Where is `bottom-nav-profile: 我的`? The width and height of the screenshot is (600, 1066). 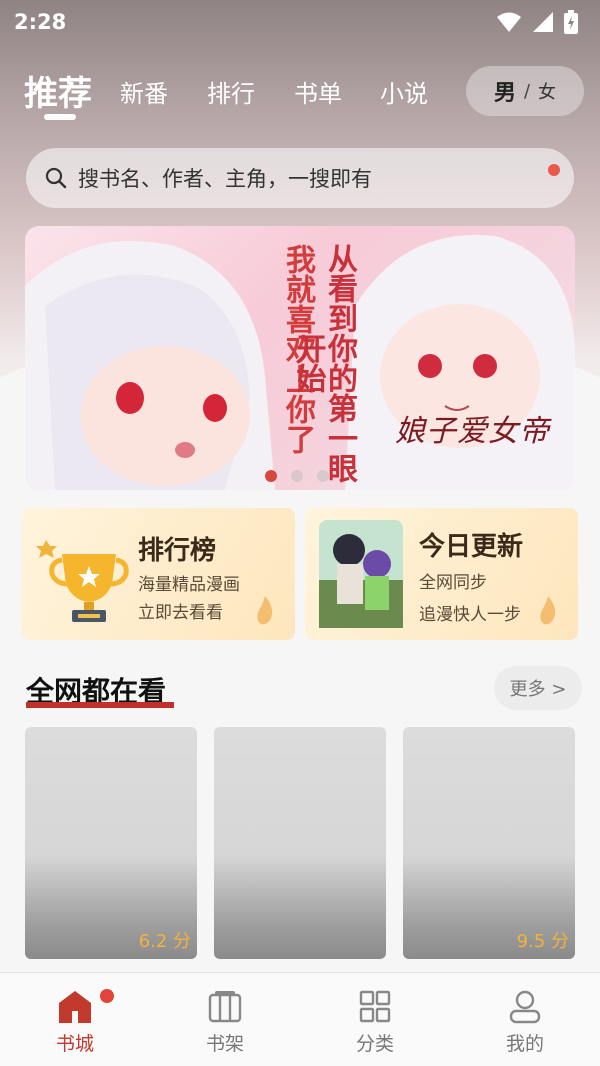 bottom-nav-profile: 我的 is located at coordinates (525, 1019).